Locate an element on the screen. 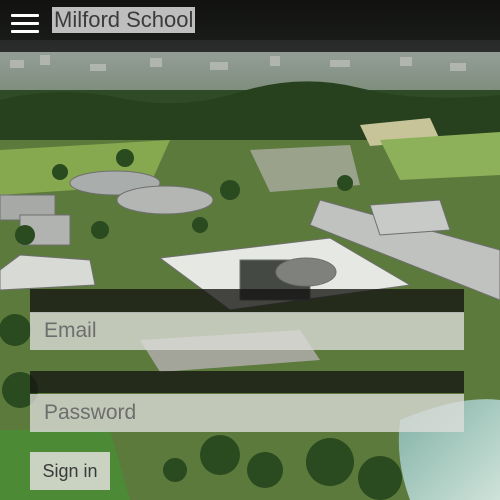 This screenshot has height=500, width=500. password-input is located at coordinates (247, 413).